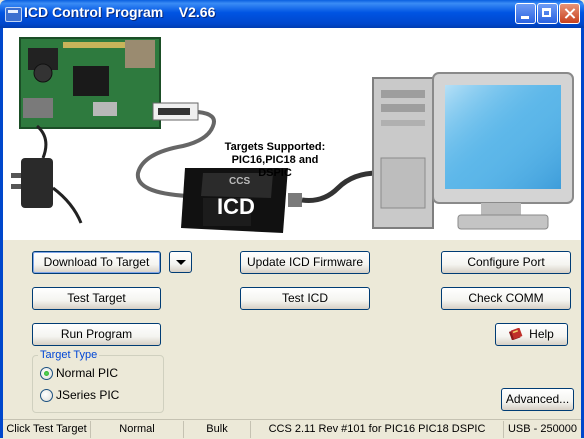 Image resolution: width=584 pixels, height=439 pixels. What do you see at coordinates (87, 395) in the screenshot?
I see `jseries-pic-label: JSeries PIC` at bounding box center [87, 395].